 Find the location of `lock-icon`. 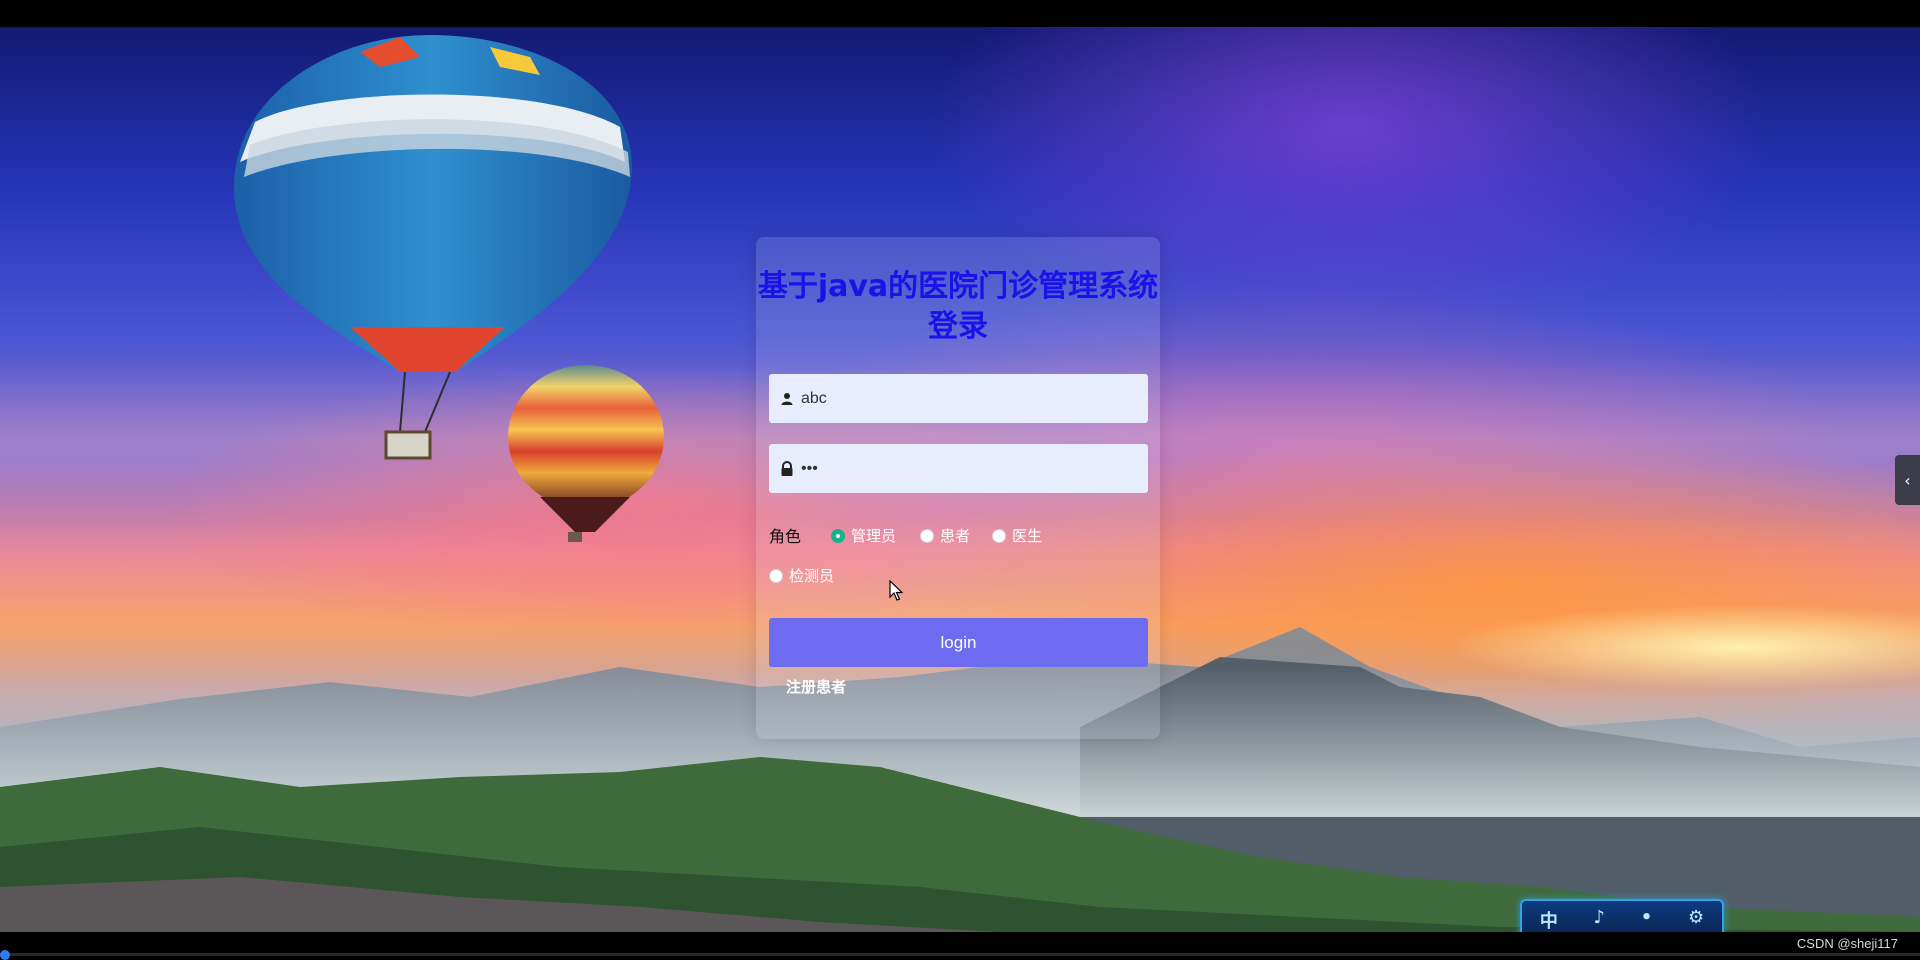

lock-icon is located at coordinates (787, 468).